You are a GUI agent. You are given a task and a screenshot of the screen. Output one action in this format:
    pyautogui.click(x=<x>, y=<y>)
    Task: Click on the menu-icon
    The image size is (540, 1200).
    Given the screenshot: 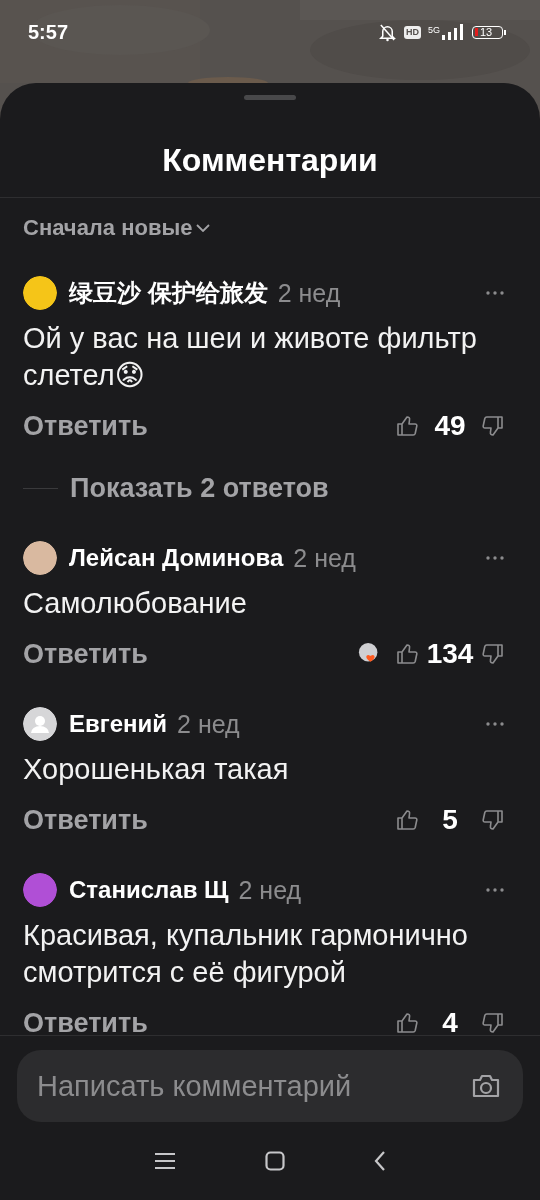 What is the action you would take?
    pyautogui.click(x=165, y=1161)
    